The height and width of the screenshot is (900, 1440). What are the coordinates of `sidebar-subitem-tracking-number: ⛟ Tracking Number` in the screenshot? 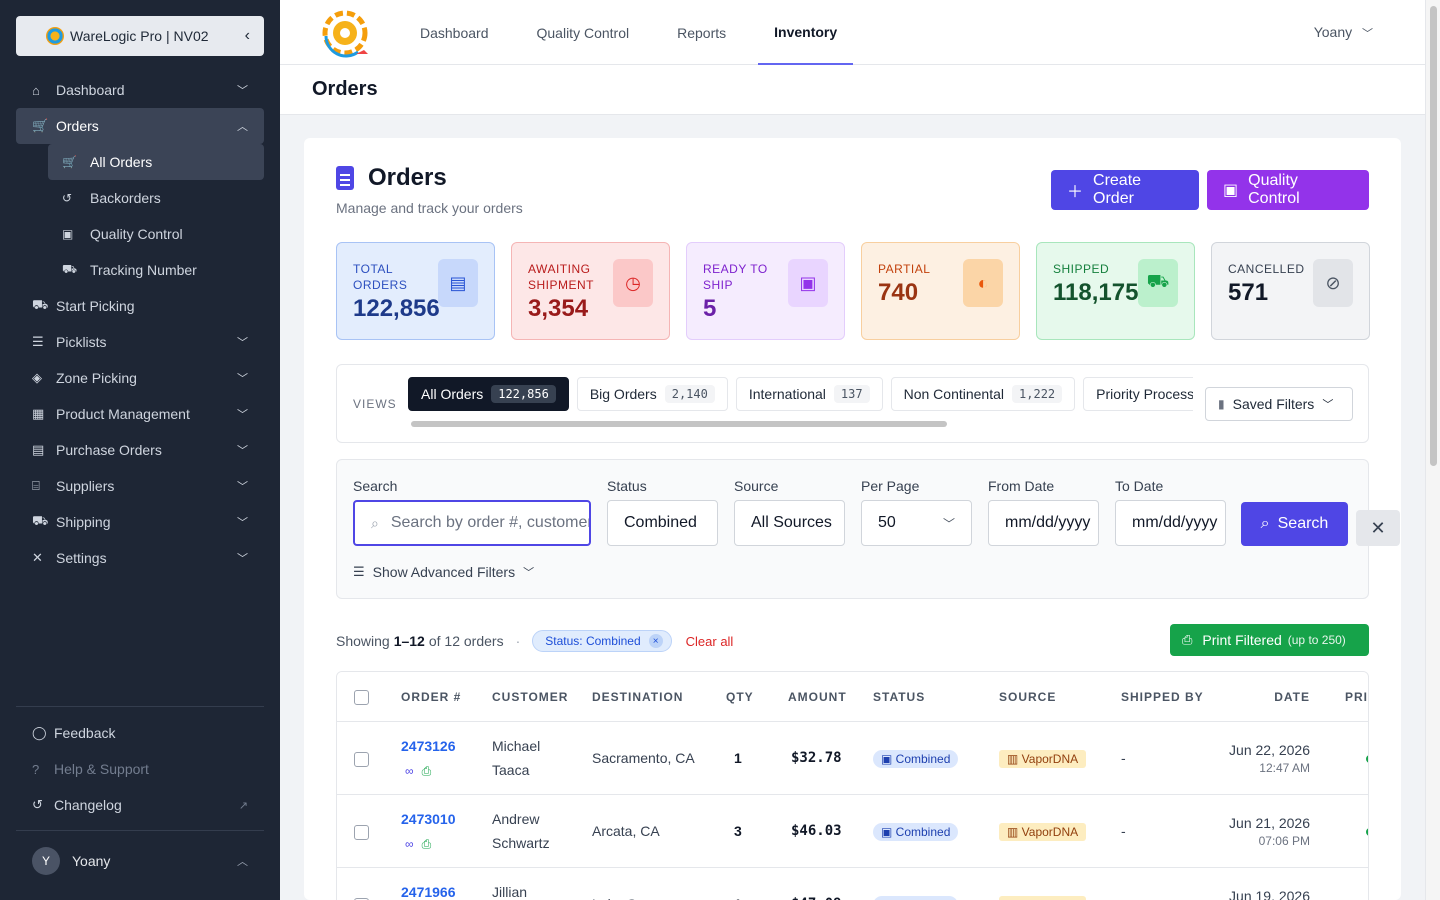 It's located at (156, 270).